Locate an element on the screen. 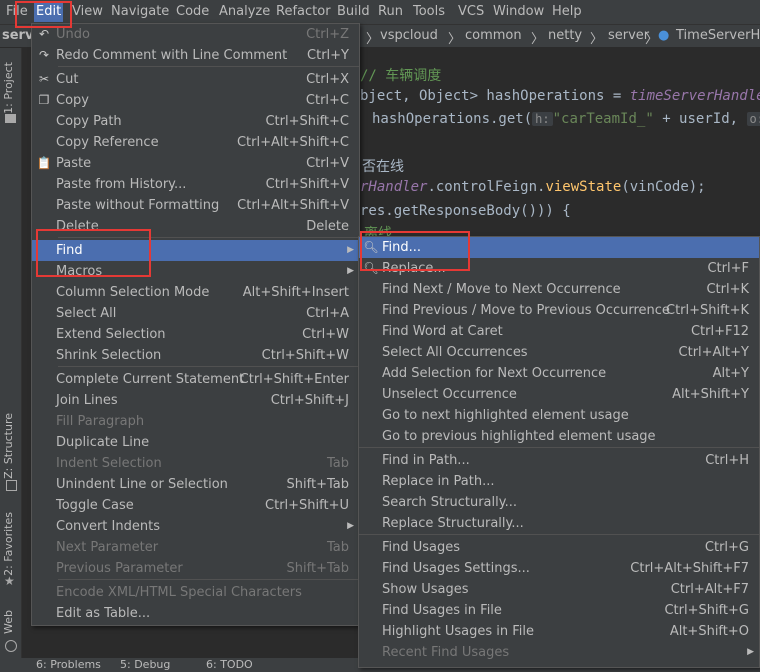 The image size is (760, 672). edit-menu-item-convert-indents: Convert Indents ▶ is located at coordinates (195, 526).